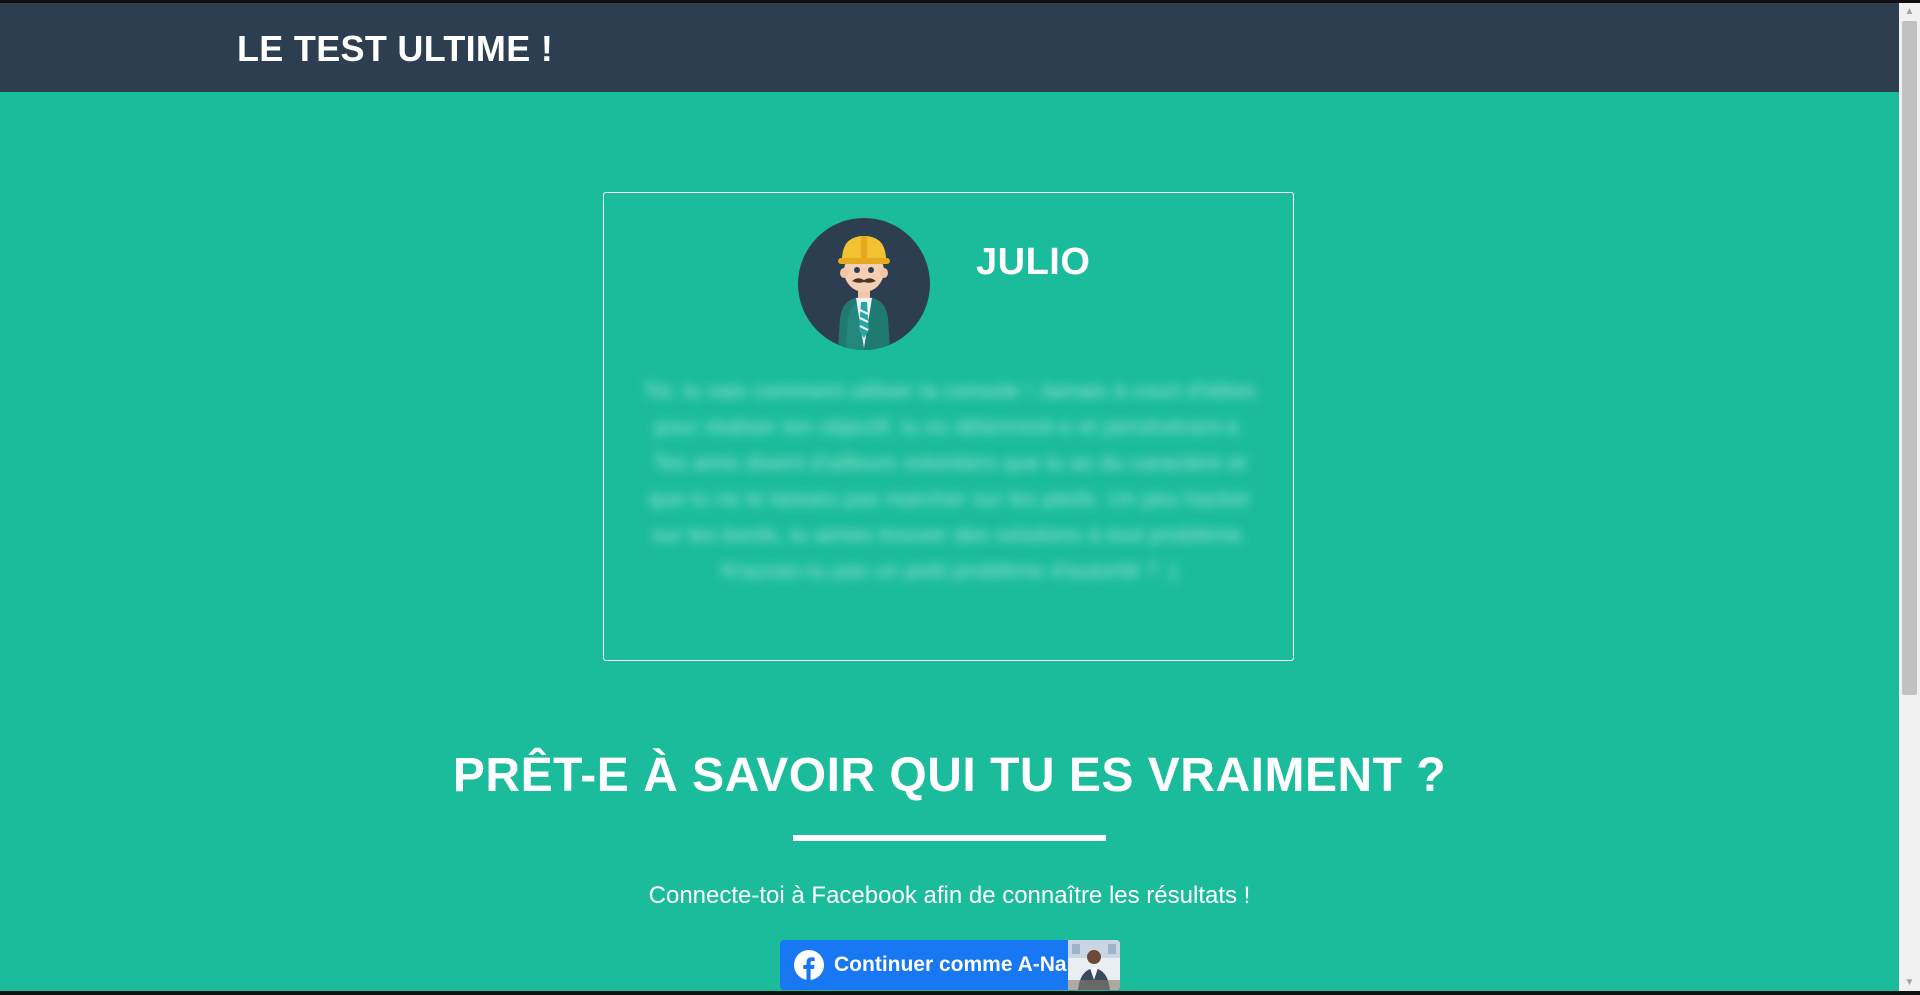  What do you see at coordinates (1909, 982) in the screenshot?
I see `scroll-down-arrow-icon: ▼` at bounding box center [1909, 982].